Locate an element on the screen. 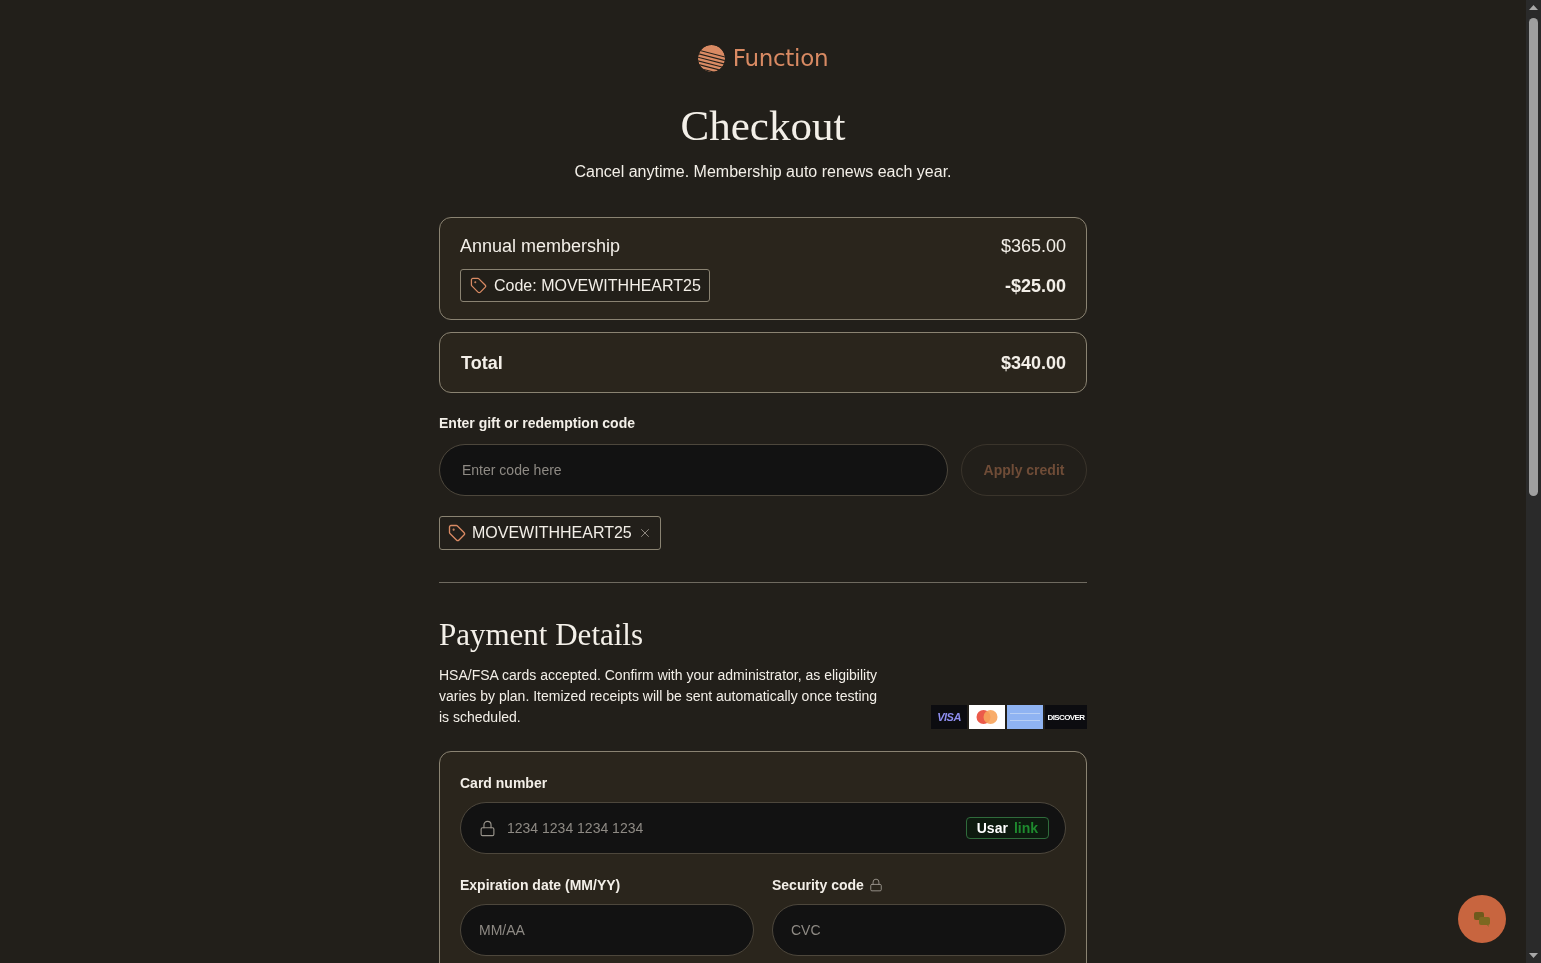 Image resolution: width=1541 pixels, height=963 pixels. field-label: Enter gift or redemption code is located at coordinates (537, 423).